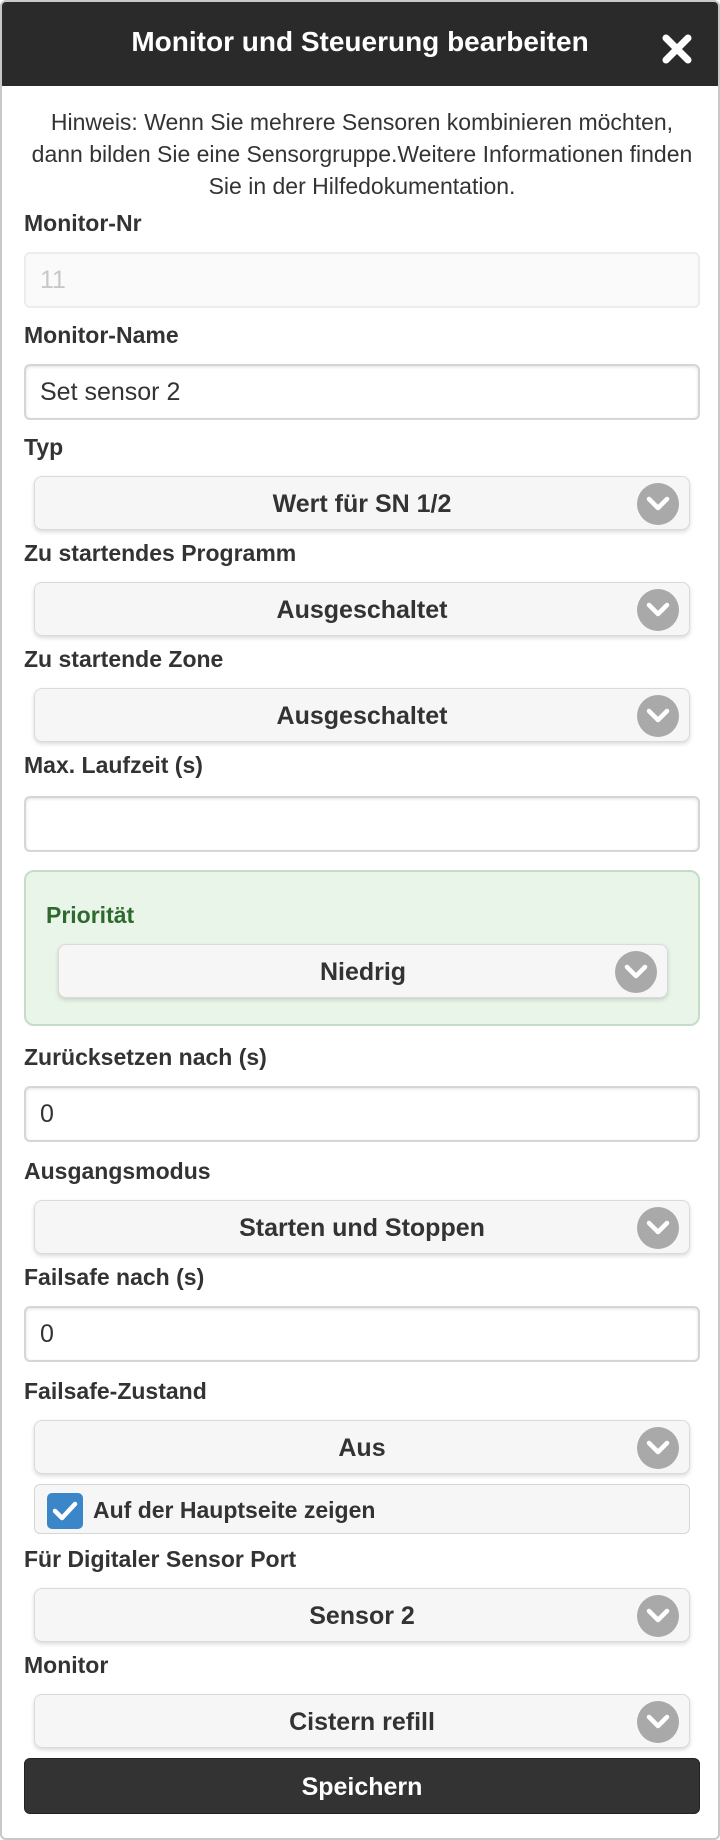 The image size is (720, 1840). What do you see at coordinates (124, 659) in the screenshot?
I see `zone-label: Zu startende Zone` at bounding box center [124, 659].